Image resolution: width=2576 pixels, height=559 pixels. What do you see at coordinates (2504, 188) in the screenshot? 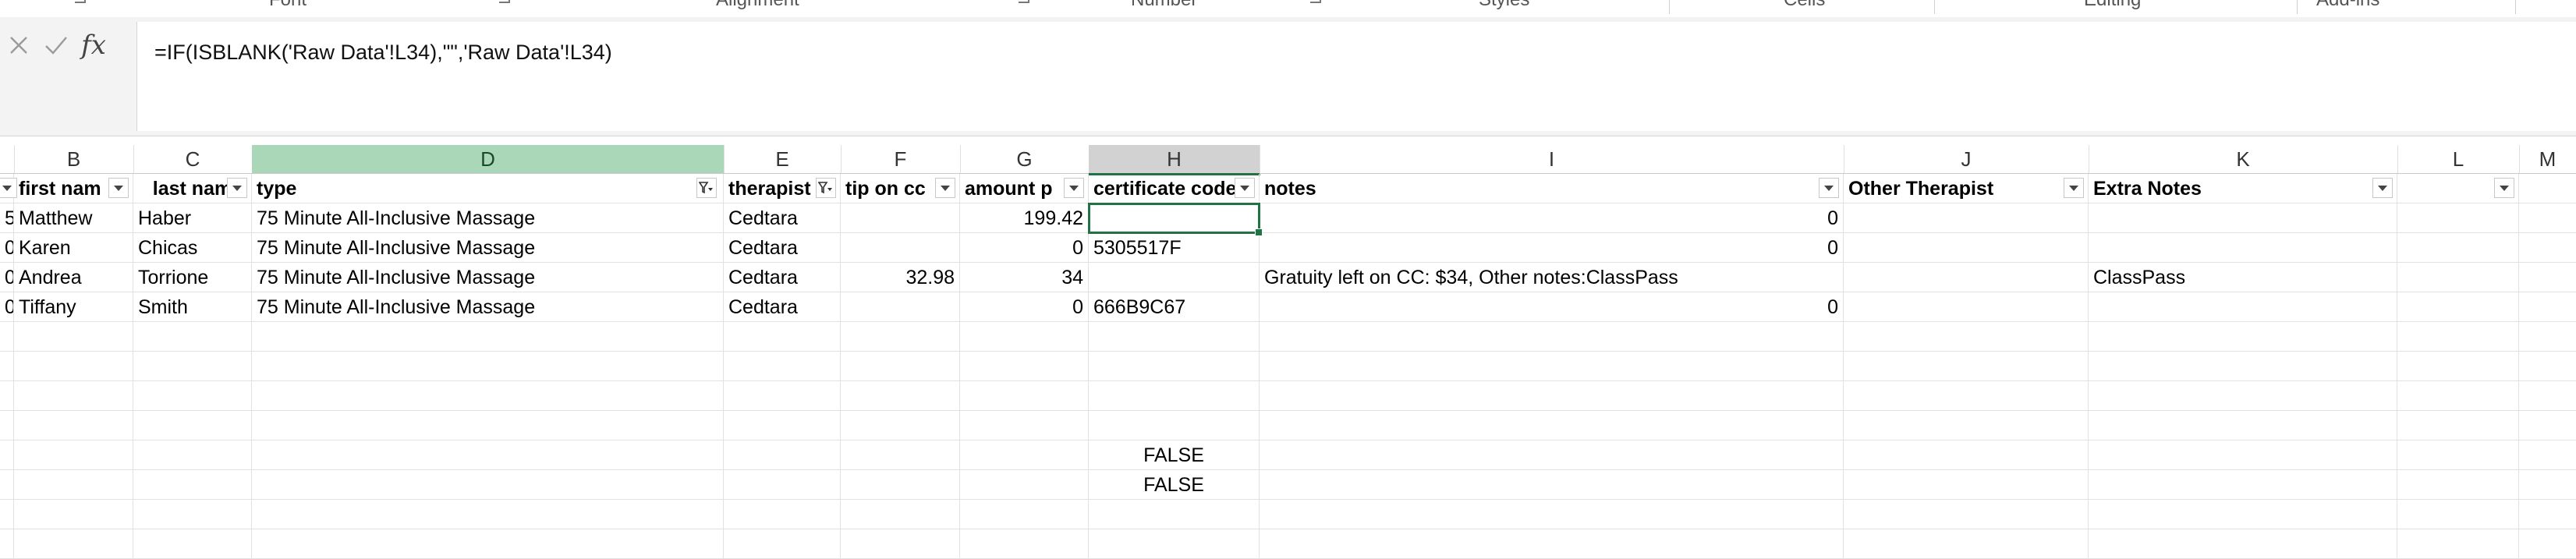
I see `filter-dropdown-column-l` at bounding box center [2504, 188].